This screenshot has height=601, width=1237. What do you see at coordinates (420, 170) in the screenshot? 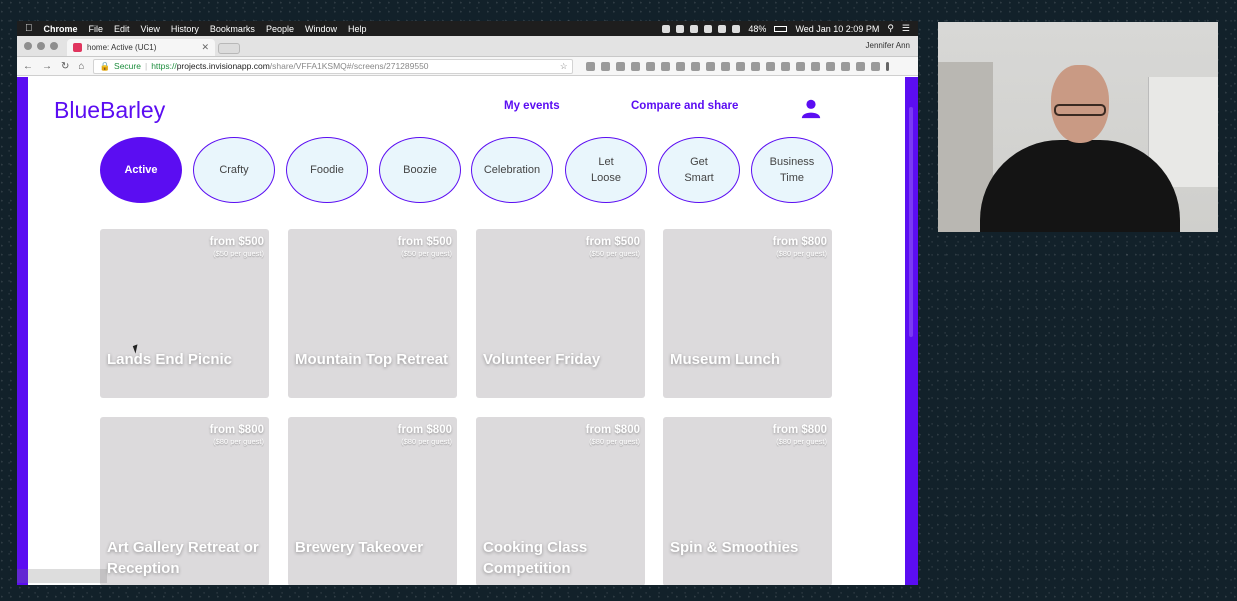
I see `category-boozie: Boozie` at bounding box center [420, 170].